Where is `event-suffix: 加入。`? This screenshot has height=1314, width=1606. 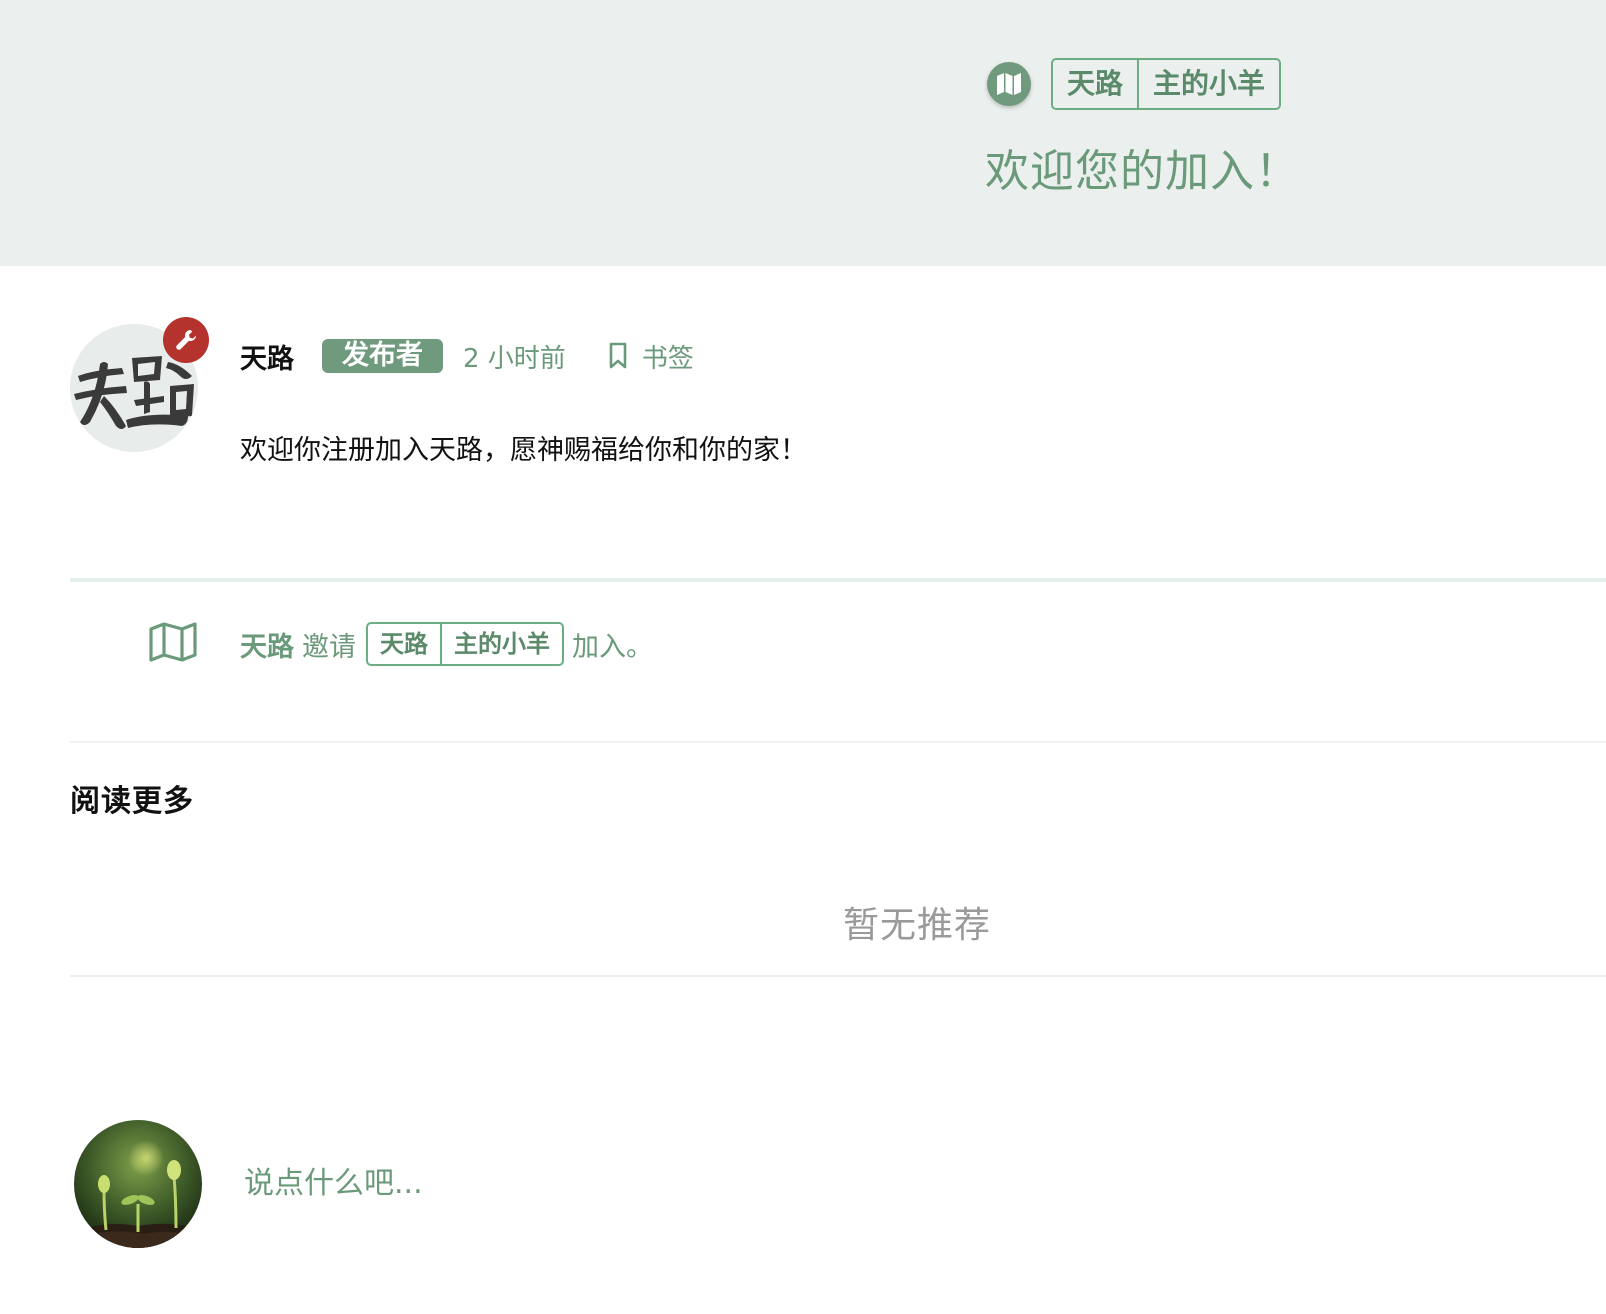
event-suffix: 加入。 is located at coordinates (612, 647).